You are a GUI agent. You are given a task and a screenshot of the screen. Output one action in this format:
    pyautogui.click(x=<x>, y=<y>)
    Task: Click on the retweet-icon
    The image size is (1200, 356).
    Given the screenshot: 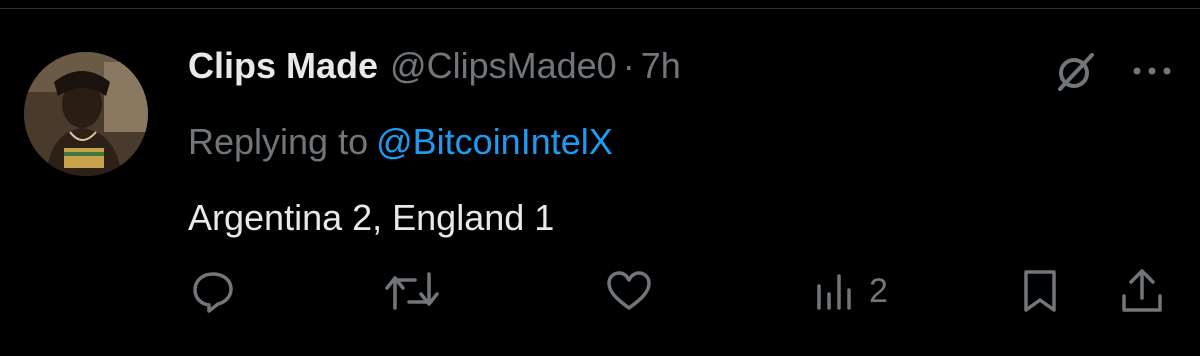 What is the action you would take?
    pyautogui.click(x=412, y=291)
    